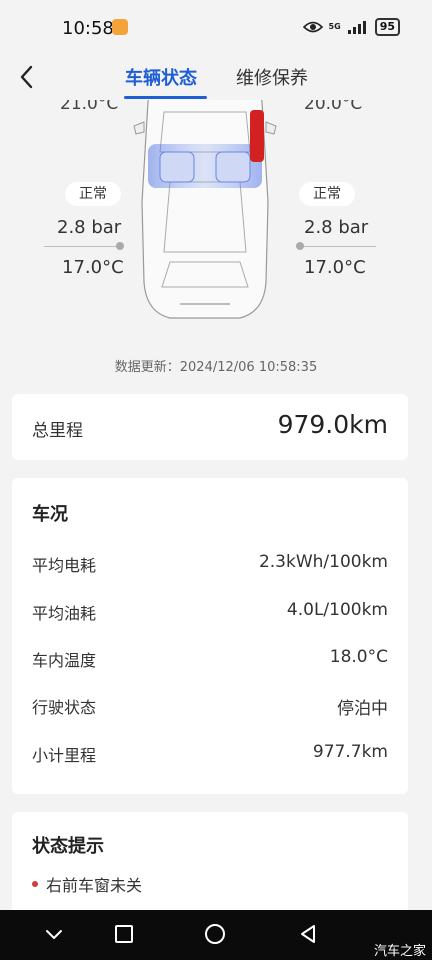 The width and height of the screenshot is (432, 960). What do you see at coordinates (64, 613) in the screenshot?
I see `row-label-avg-fuel: 平均油耗` at bounding box center [64, 613].